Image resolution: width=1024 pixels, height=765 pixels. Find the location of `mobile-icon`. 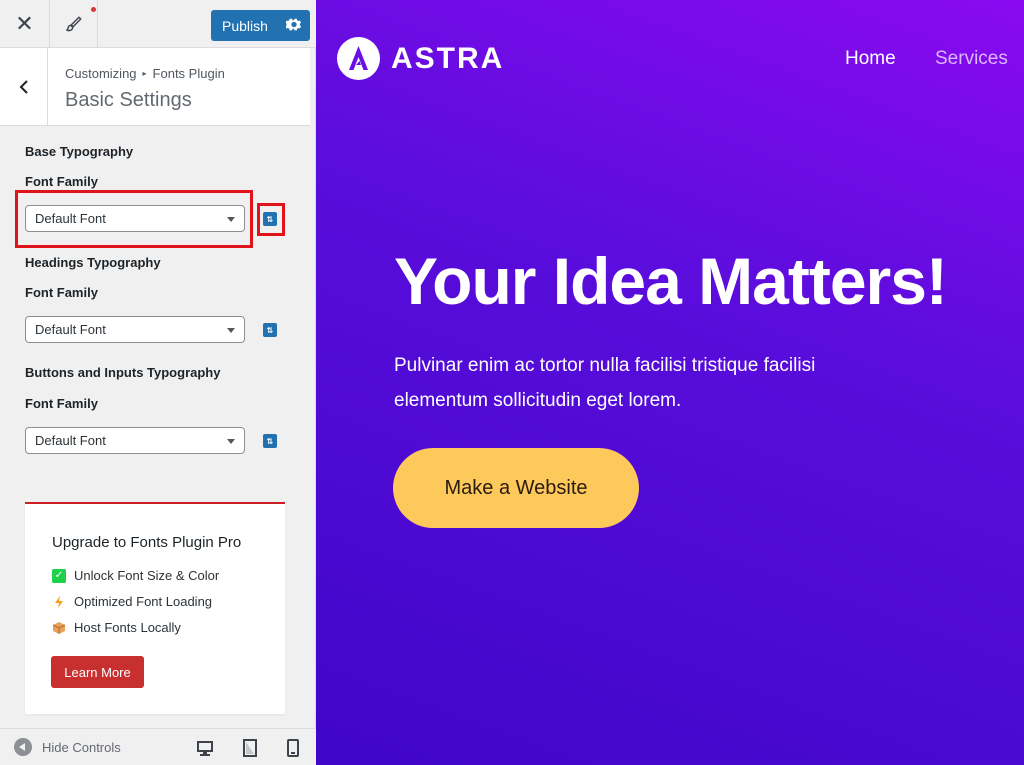

mobile-icon is located at coordinates (293, 748).